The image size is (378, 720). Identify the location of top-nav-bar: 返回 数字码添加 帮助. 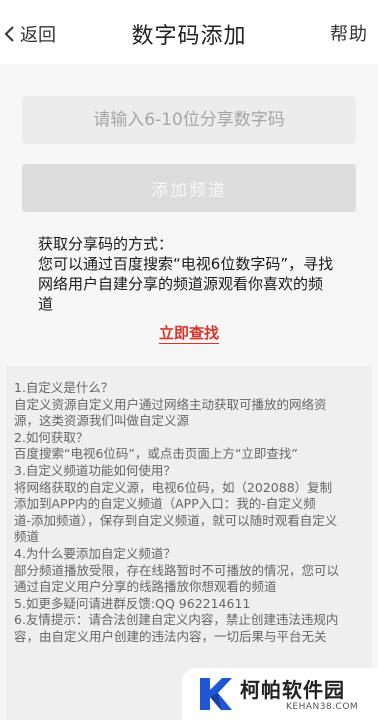
(189, 32).